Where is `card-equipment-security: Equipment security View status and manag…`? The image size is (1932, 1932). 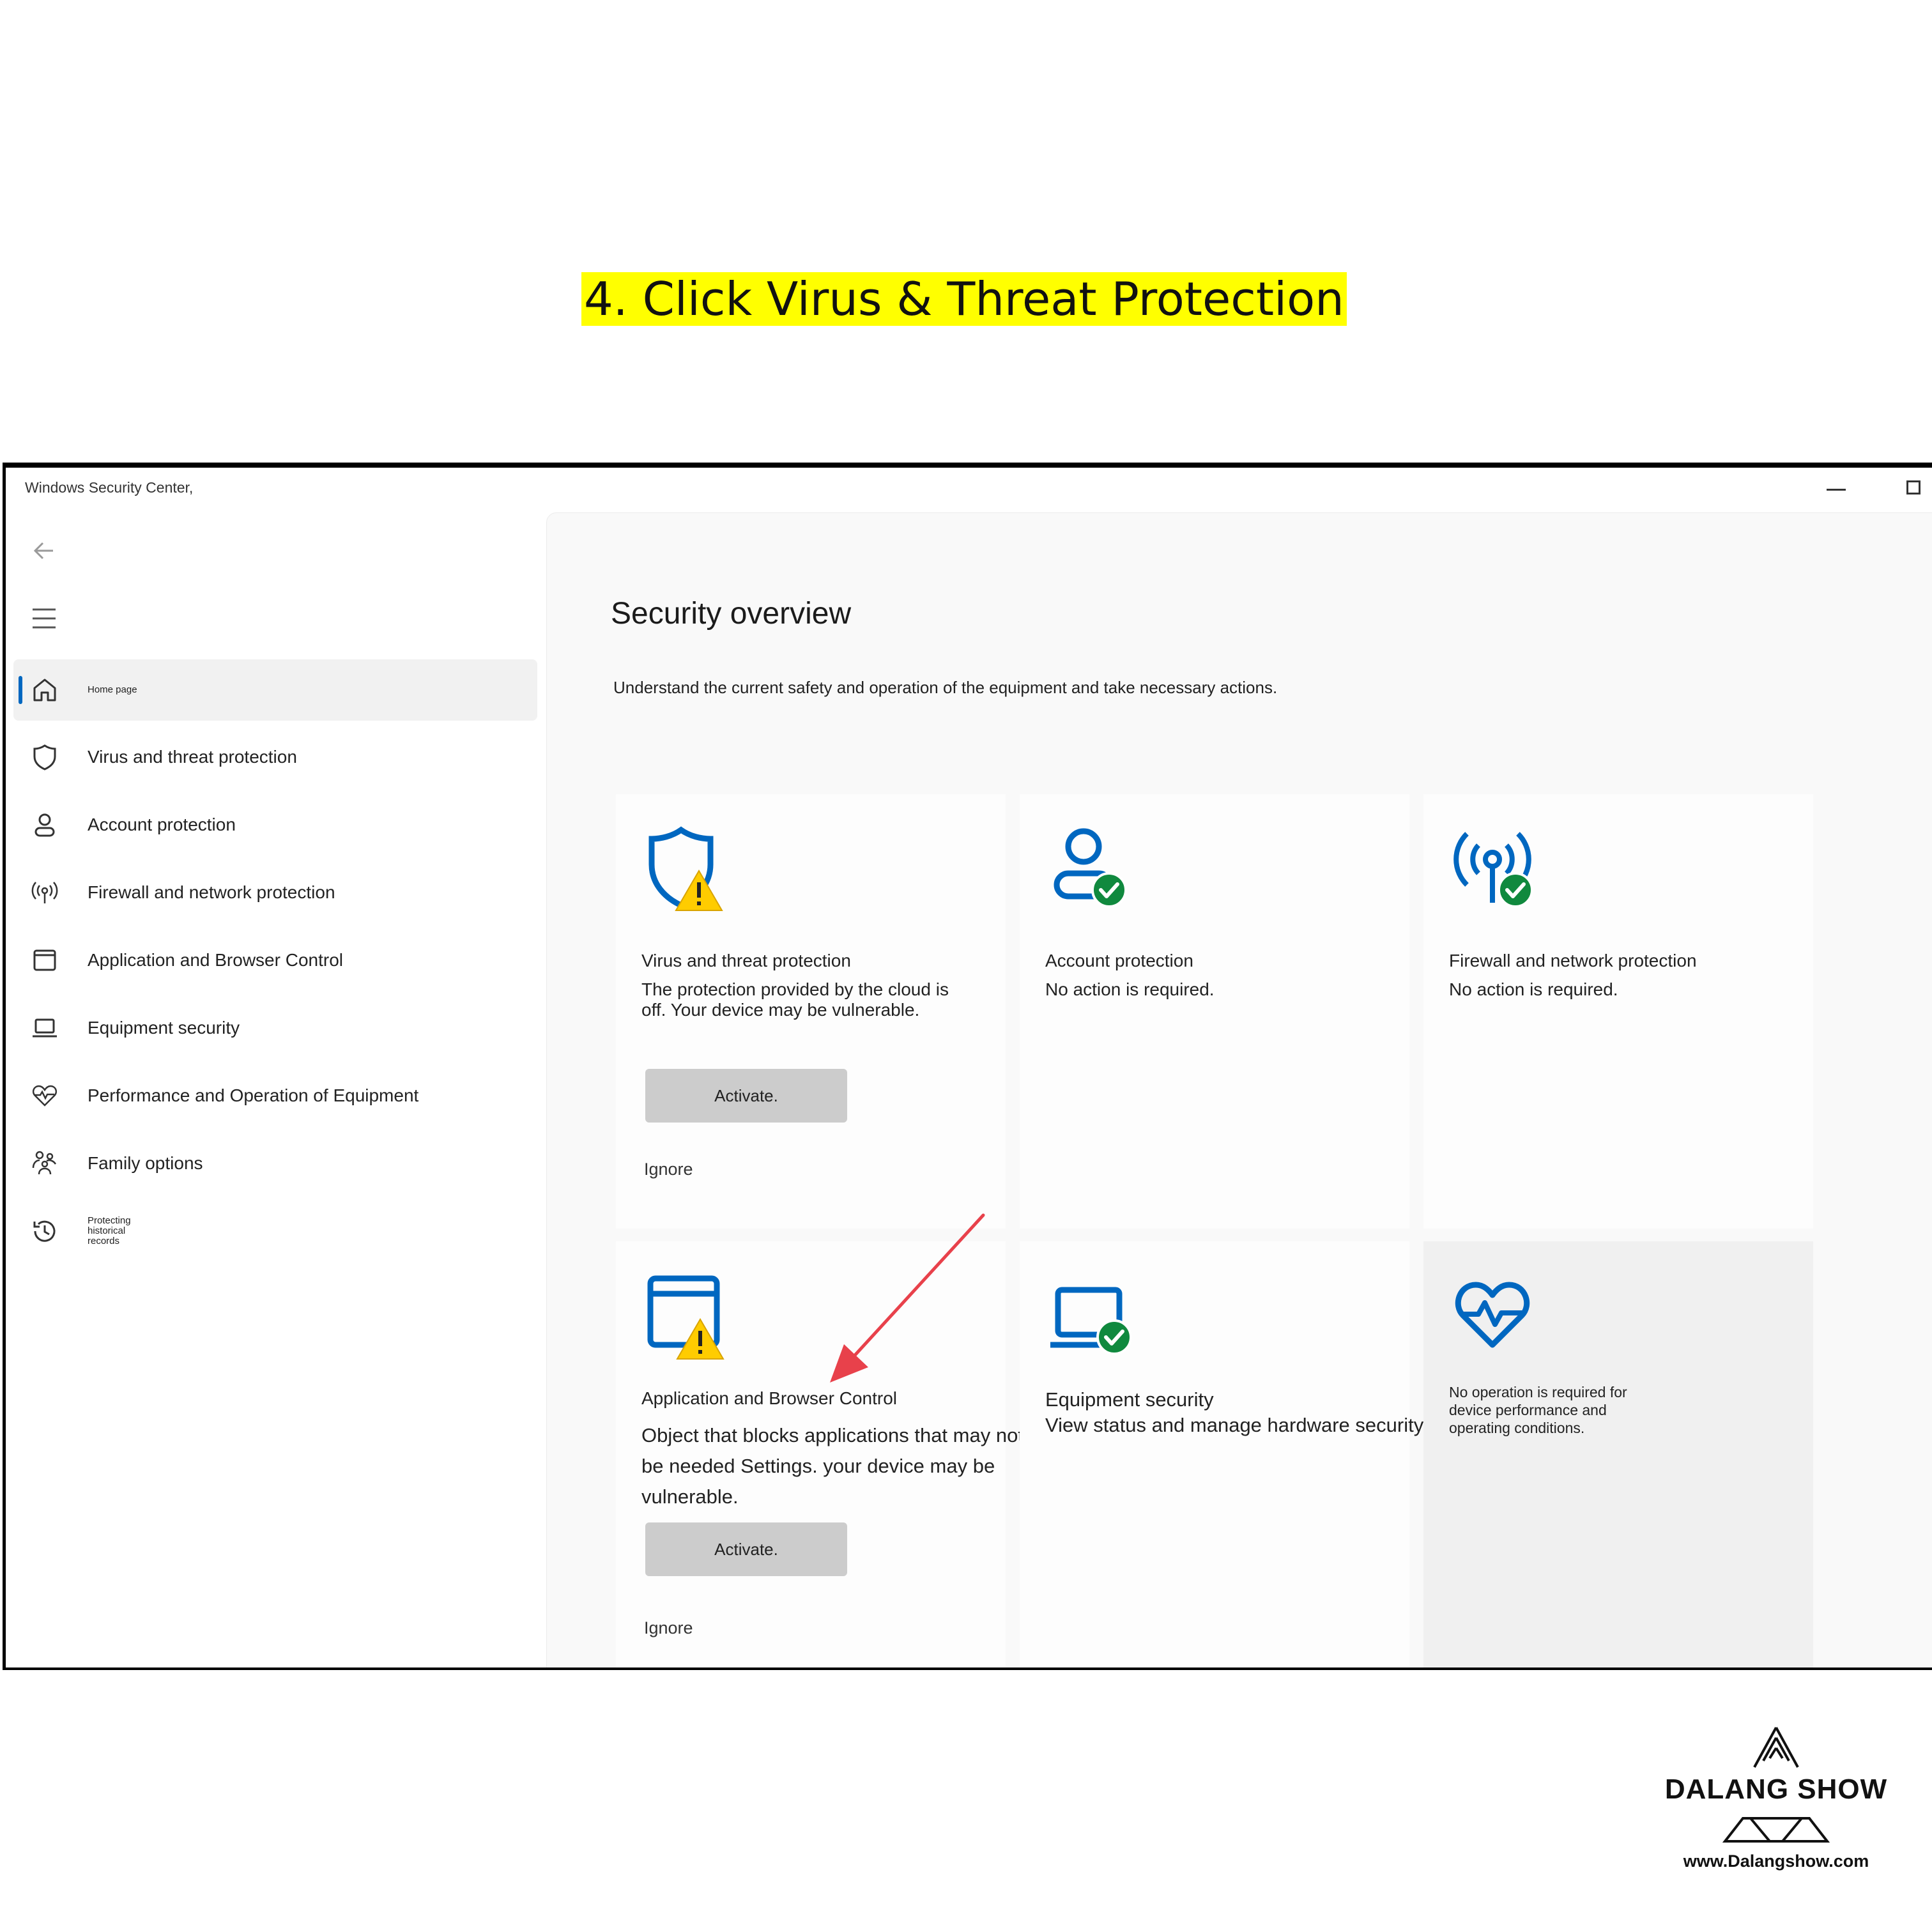
card-equipment-security: Equipment security View status and manag… is located at coordinates (1263, 1454).